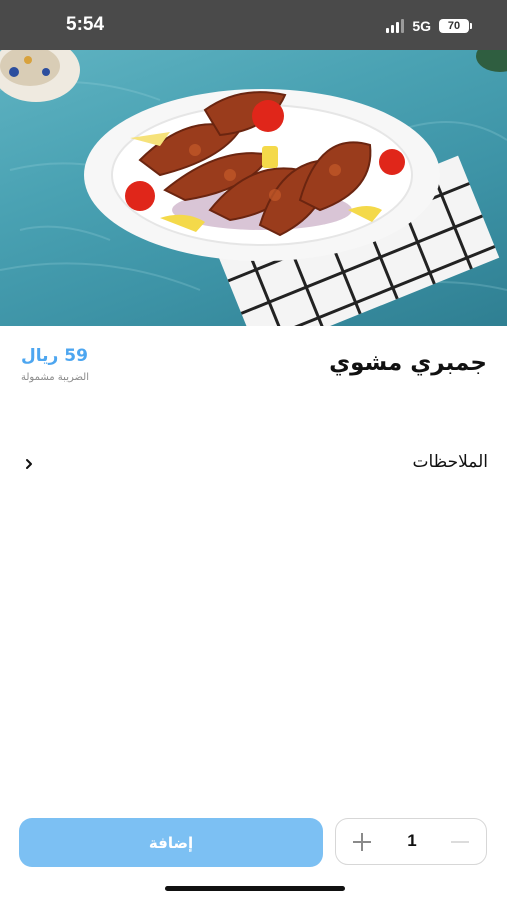 This screenshot has width=507, height=900. I want to click on price-label: 59 ريال, so click(54, 356).